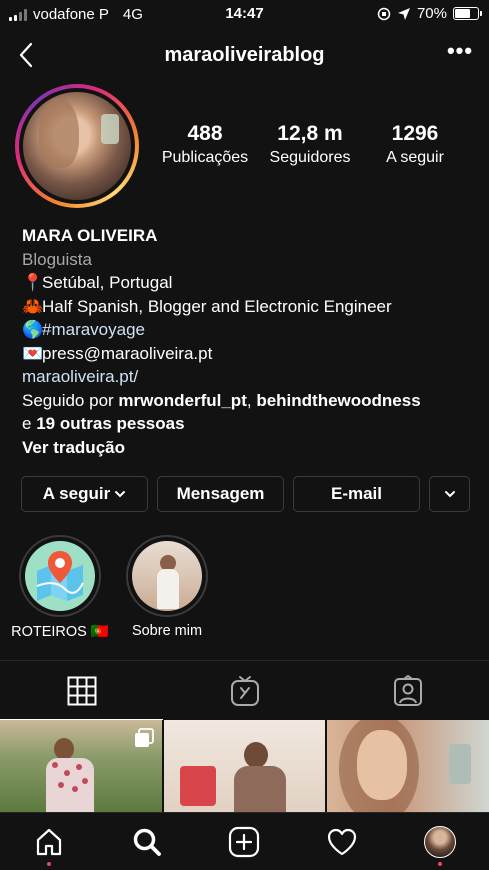  I want to click on globe-emoji-icon: 🌎, so click(33, 329).